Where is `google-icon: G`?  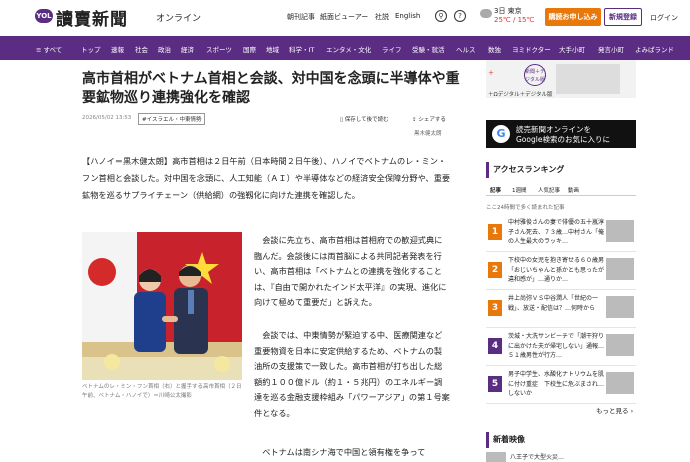
google-icon: G is located at coordinates (501, 134).